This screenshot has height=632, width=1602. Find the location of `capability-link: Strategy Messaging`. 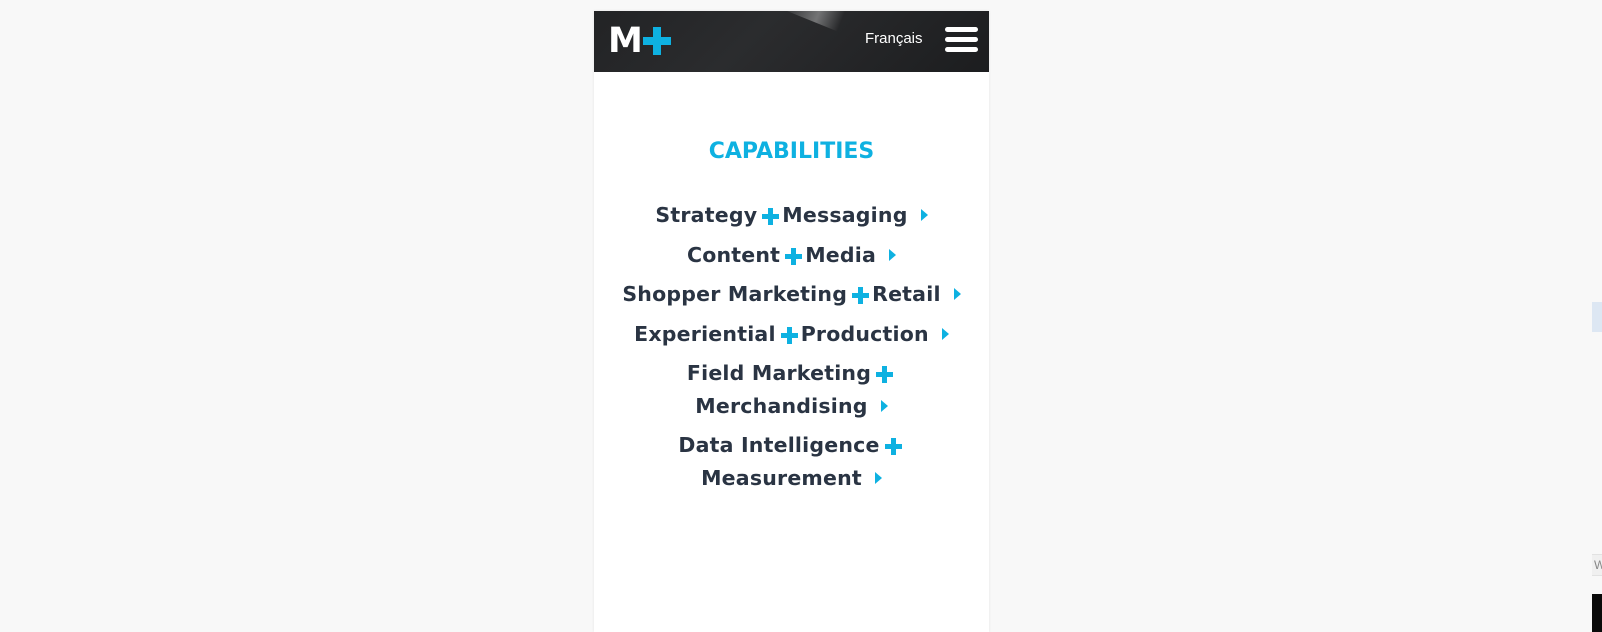

capability-link: Strategy Messaging is located at coordinates (791, 215).